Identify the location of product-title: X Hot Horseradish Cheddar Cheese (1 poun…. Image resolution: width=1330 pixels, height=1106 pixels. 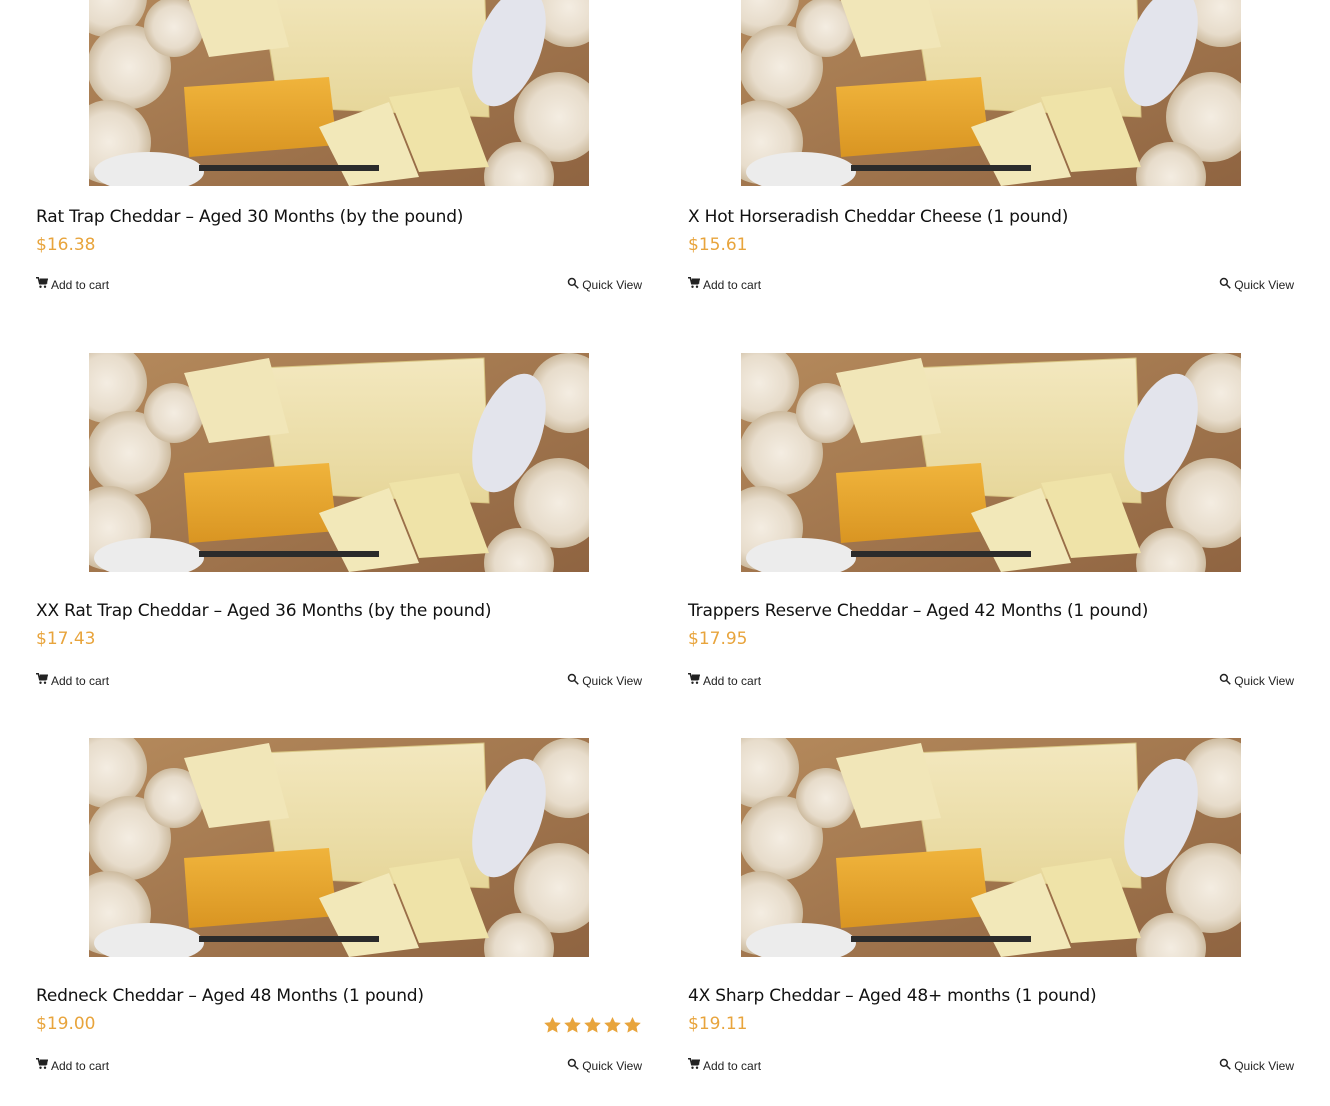
(878, 217).